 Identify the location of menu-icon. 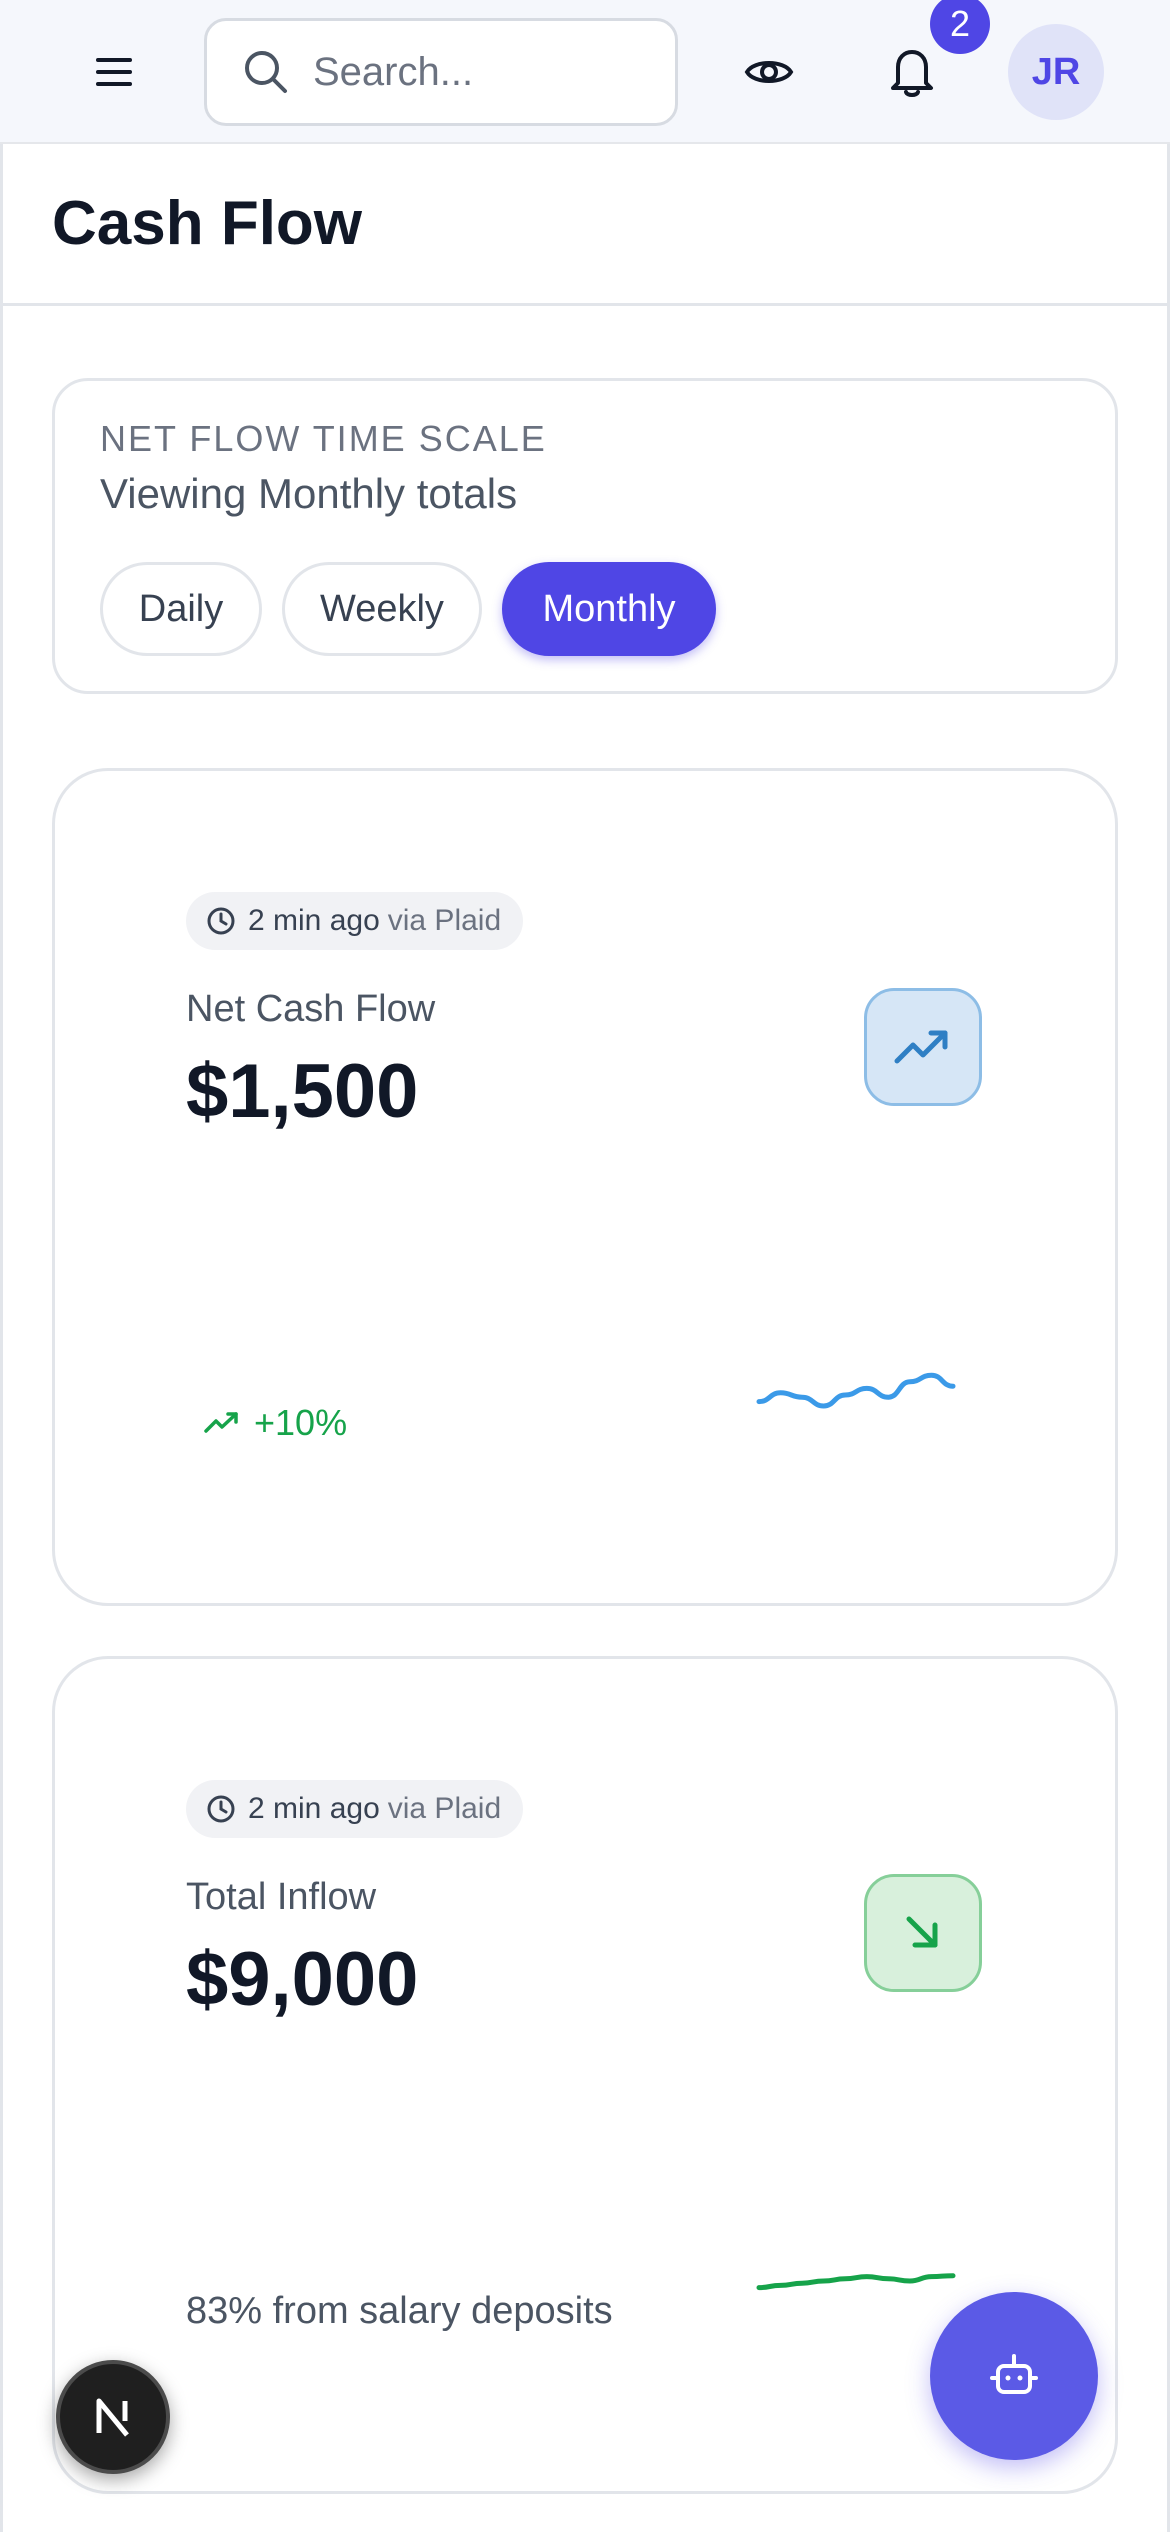
(114, 72).